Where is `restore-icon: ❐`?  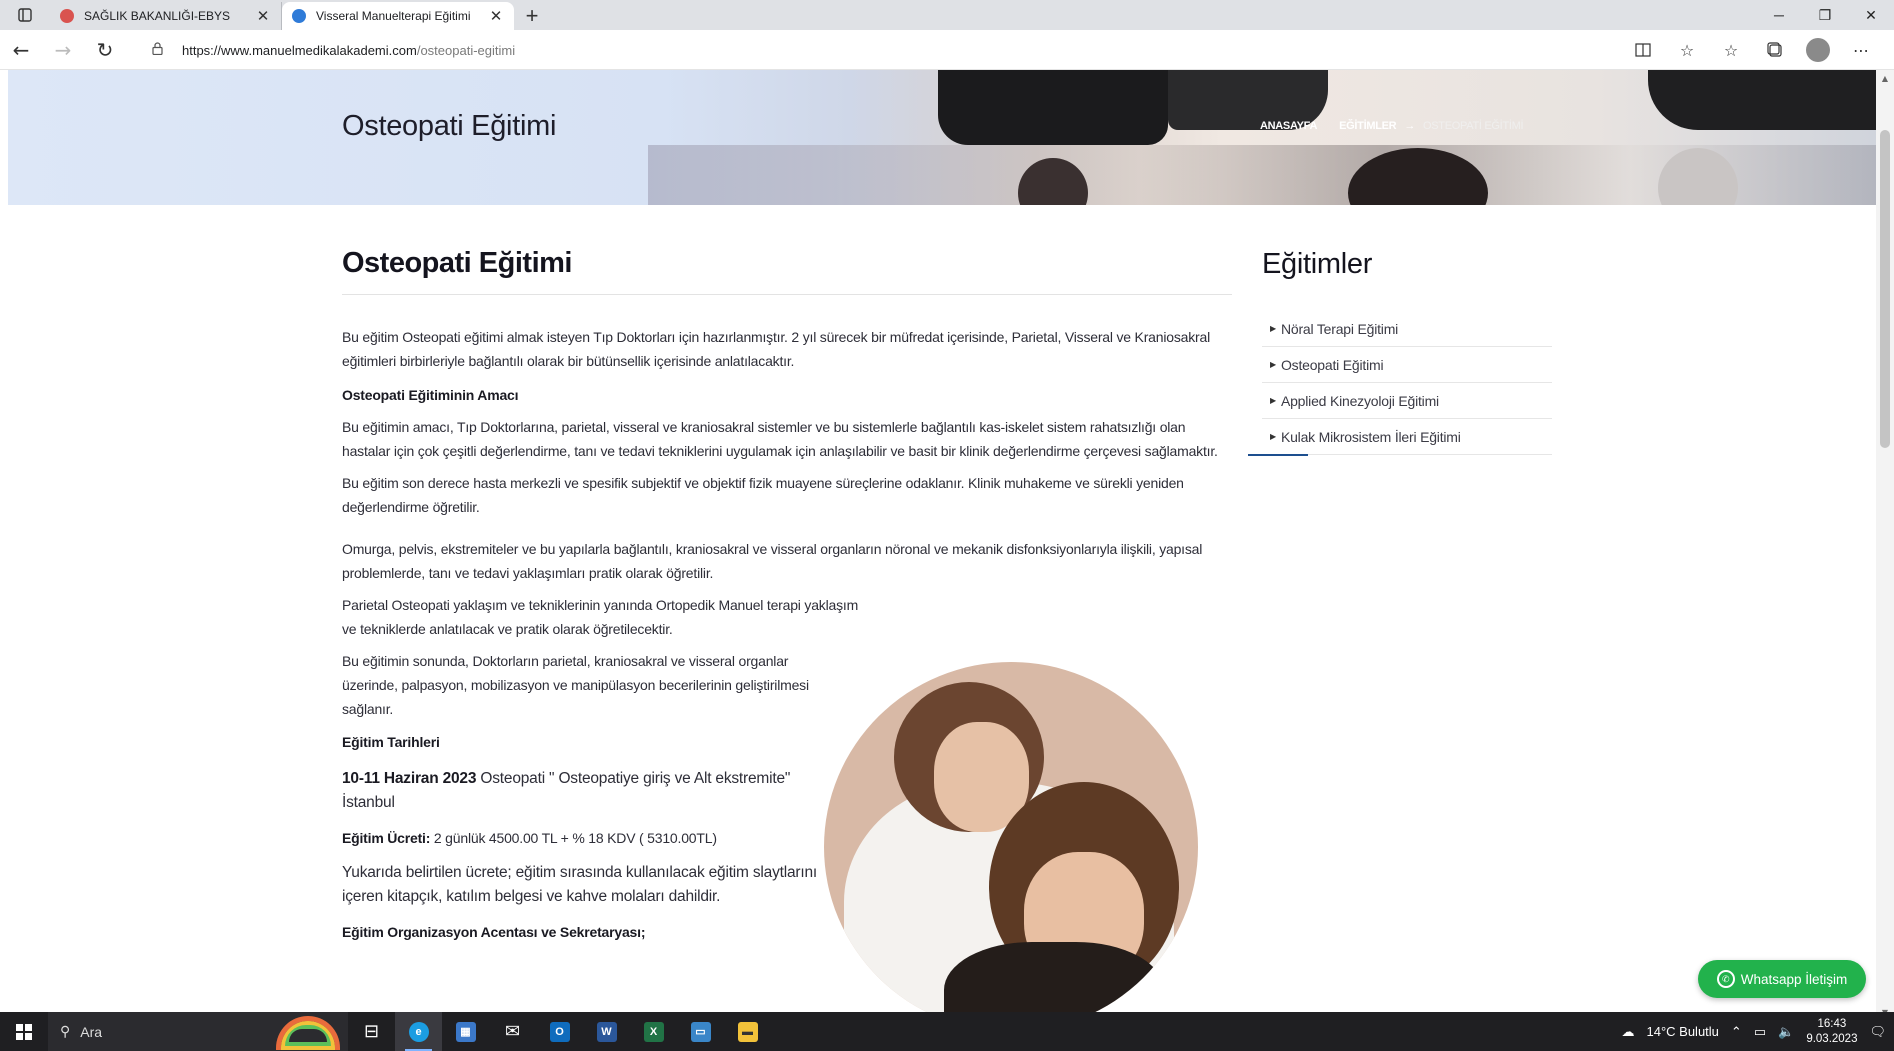 restore-icon: ❐ is located at coordinates (1825, 15).